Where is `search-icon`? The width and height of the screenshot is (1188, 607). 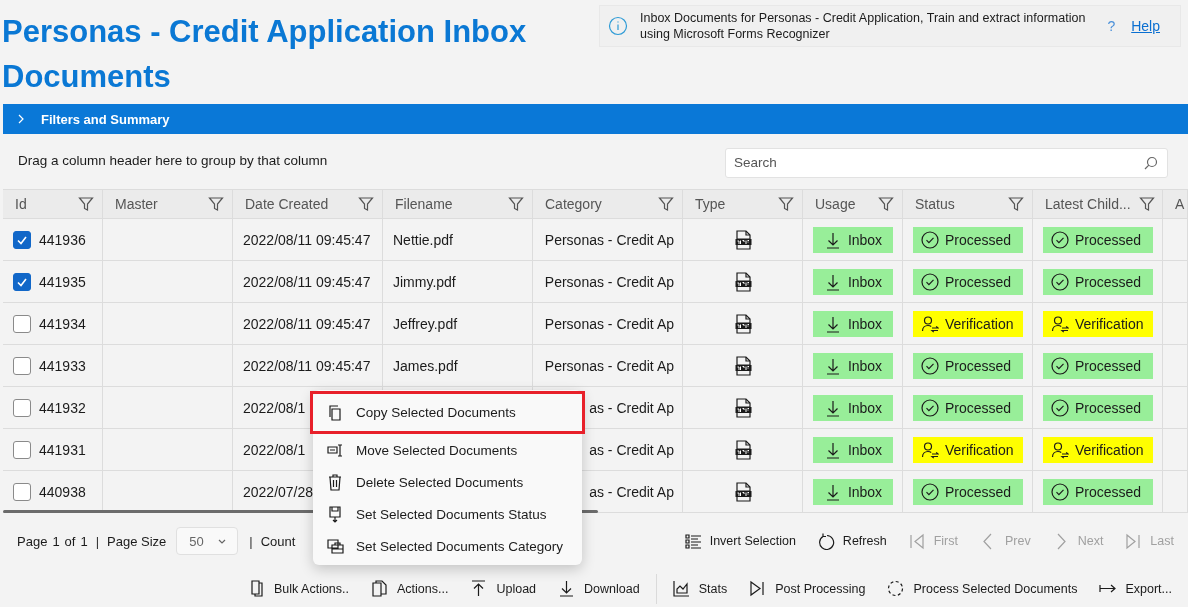
search-icon is located at coordinates (1151, 162).